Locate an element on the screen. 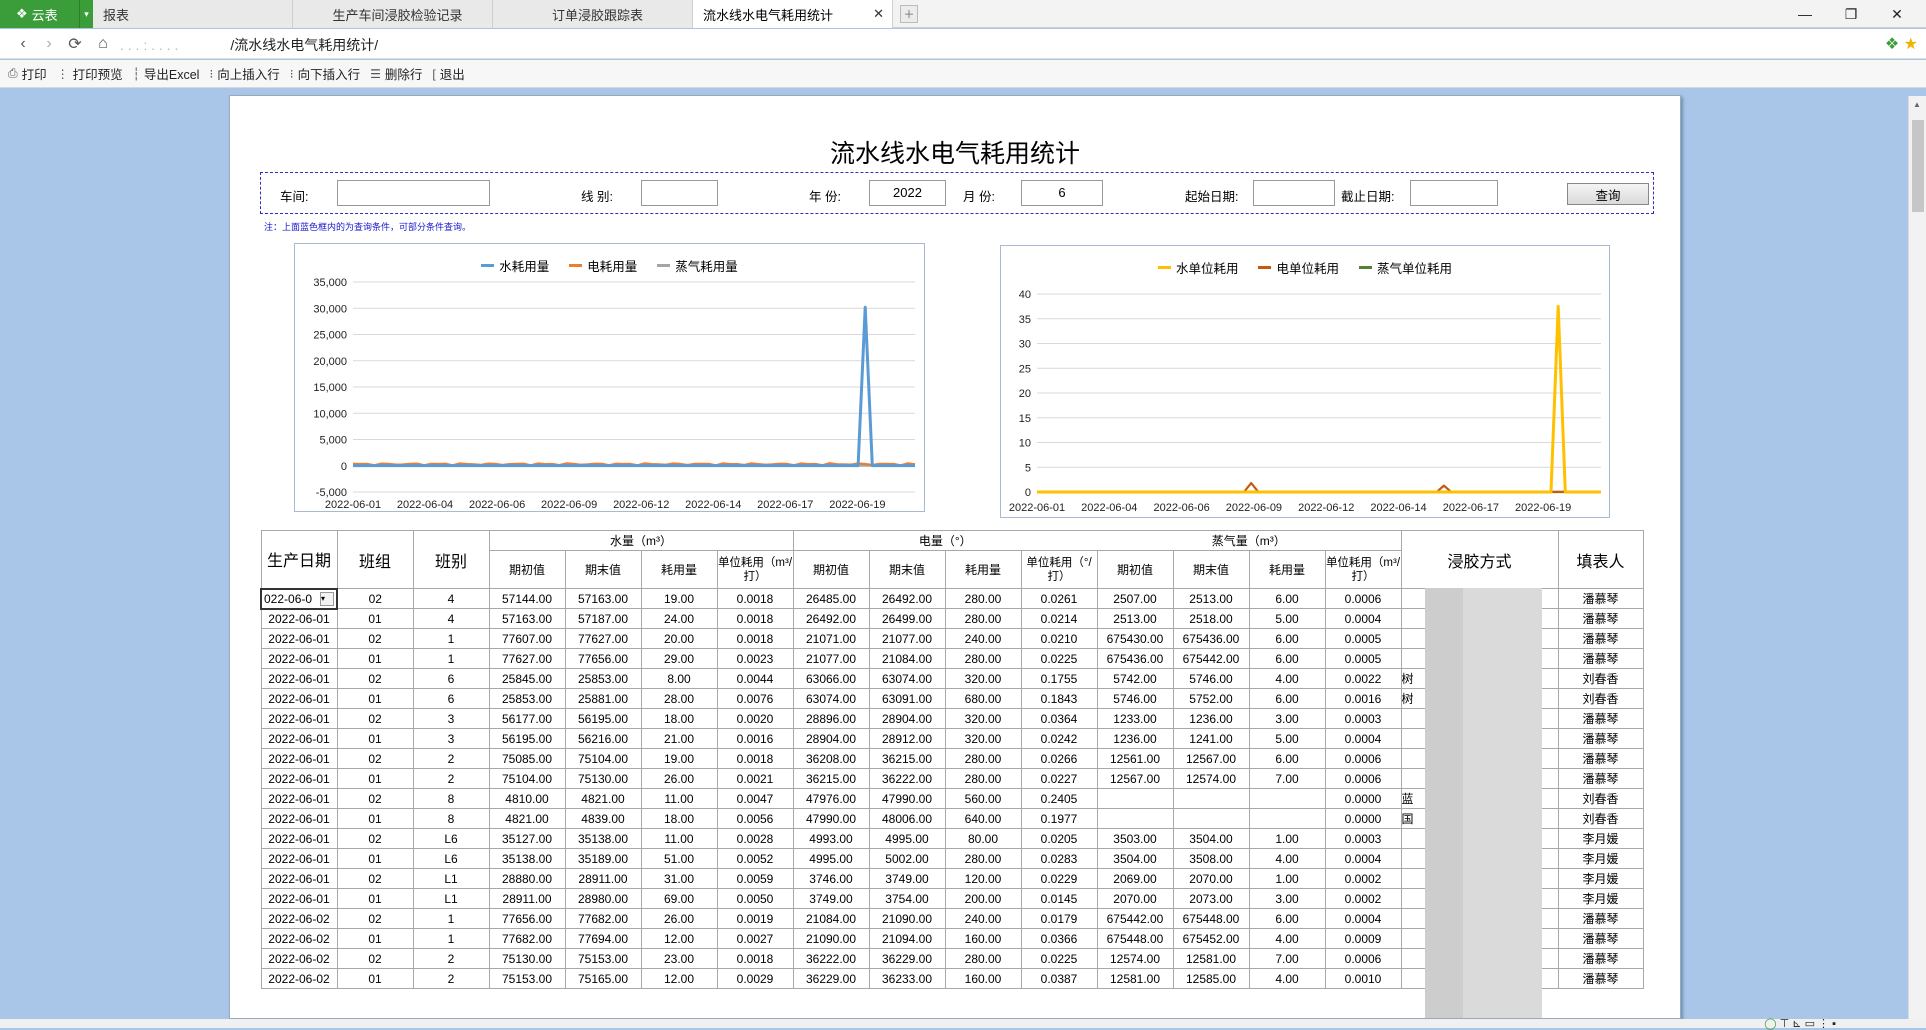  table-cell: 4993.00 is located at coordinates (831, 838).